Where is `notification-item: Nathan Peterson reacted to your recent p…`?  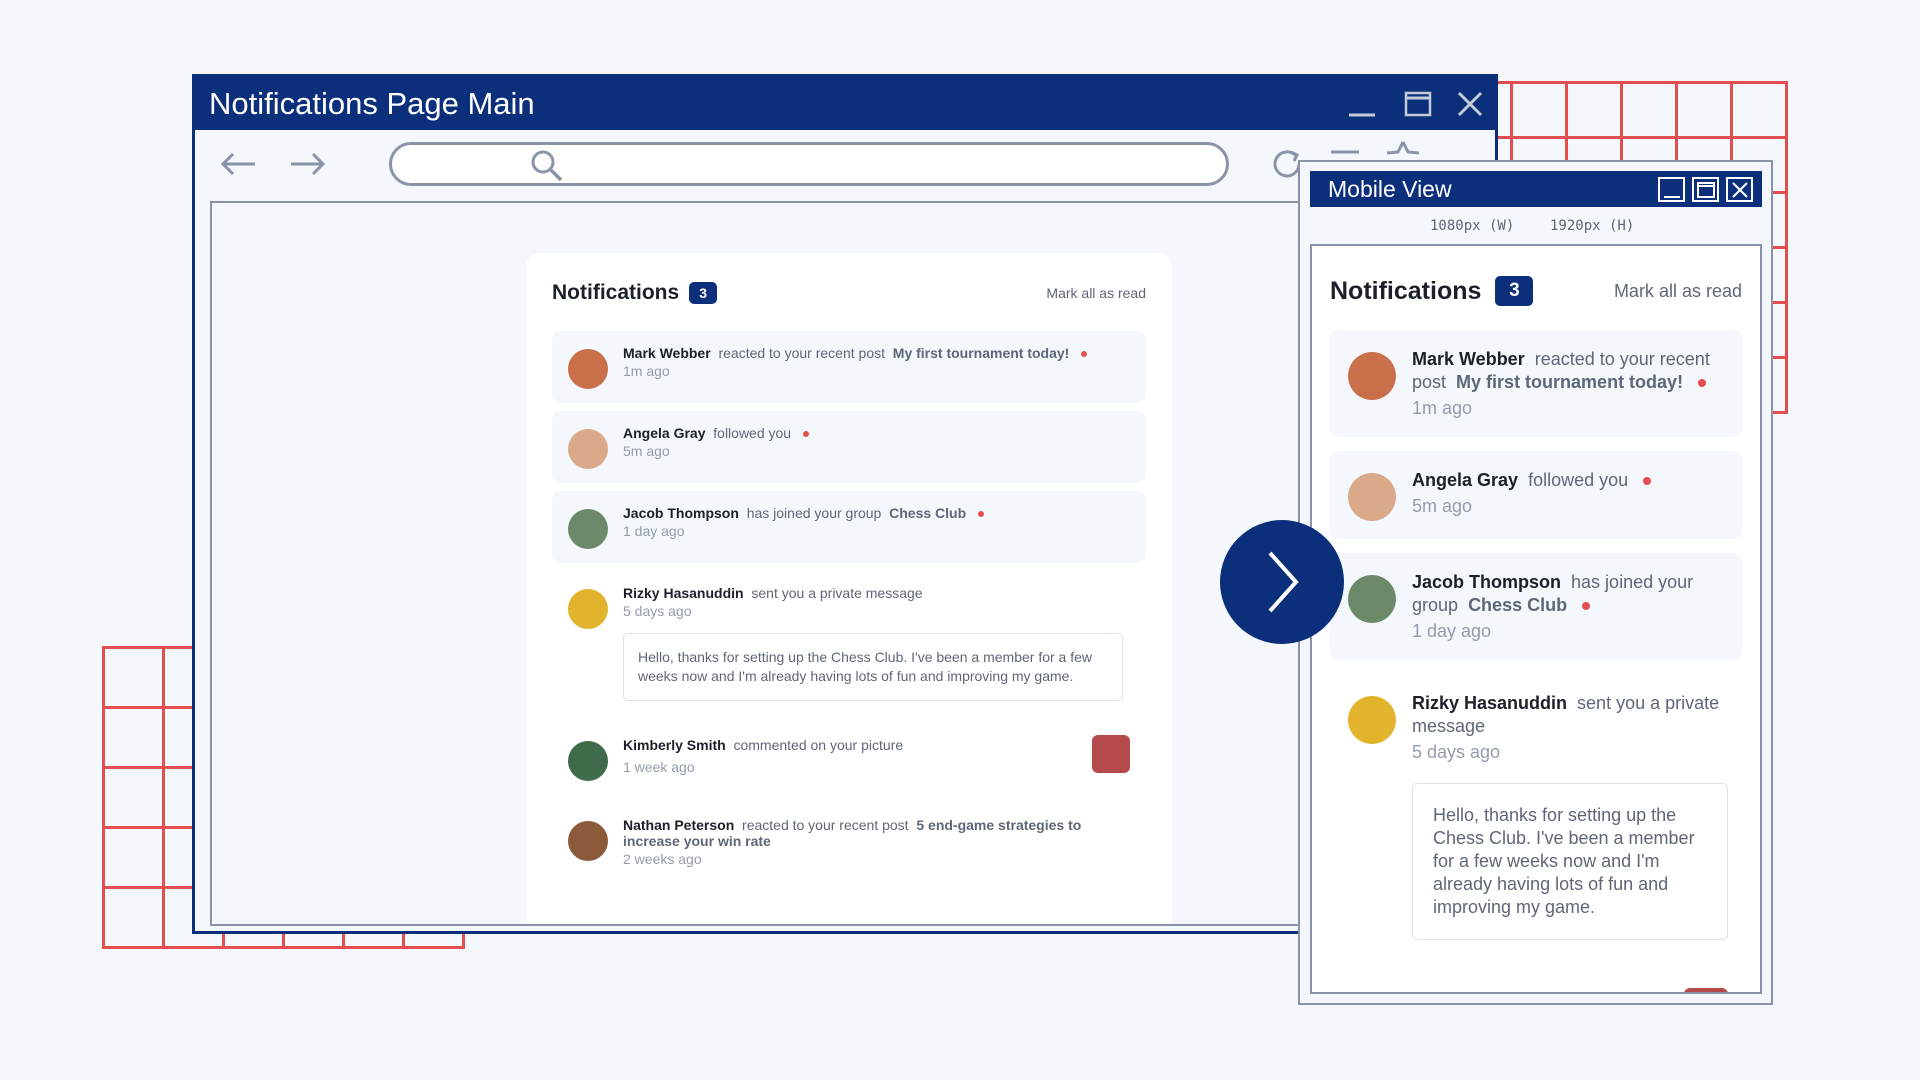
notification-item: Nathan Peterson reacted to your recent p… is located at coordinates (849, 842).